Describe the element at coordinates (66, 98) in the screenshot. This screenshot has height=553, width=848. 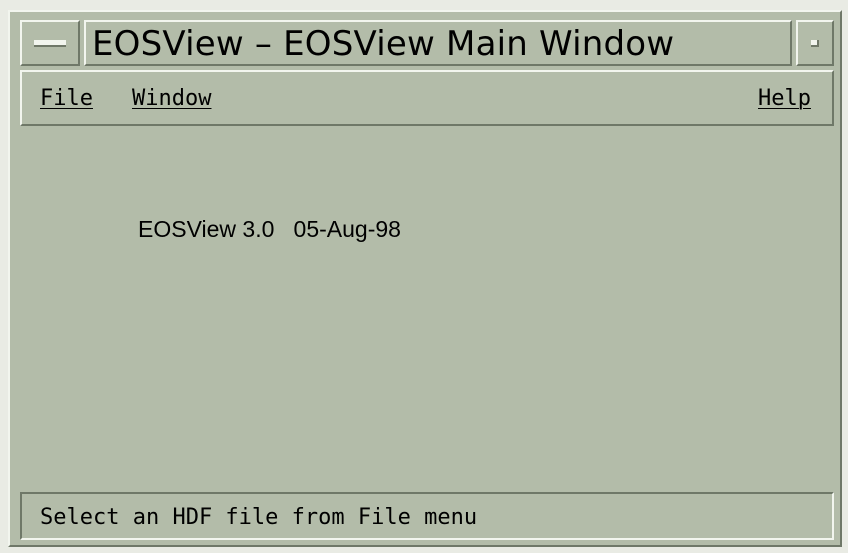
I see `menu-file: File` at that location.